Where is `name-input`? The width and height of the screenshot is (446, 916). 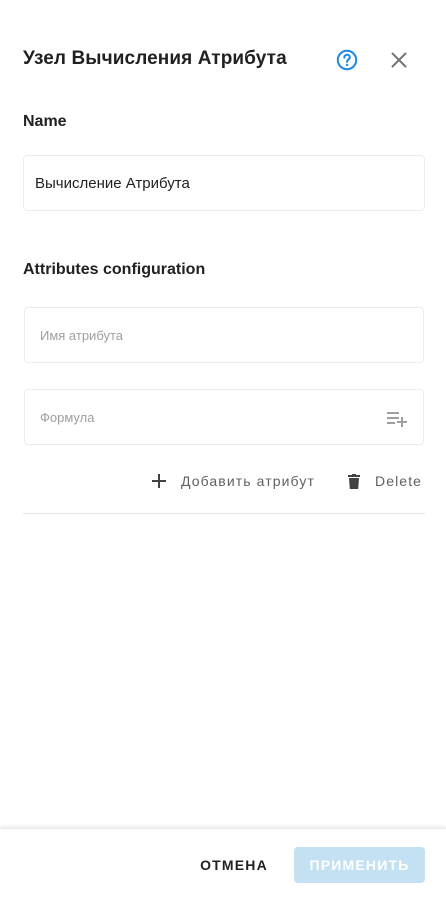
name-input is located at coordinates (224, 183).